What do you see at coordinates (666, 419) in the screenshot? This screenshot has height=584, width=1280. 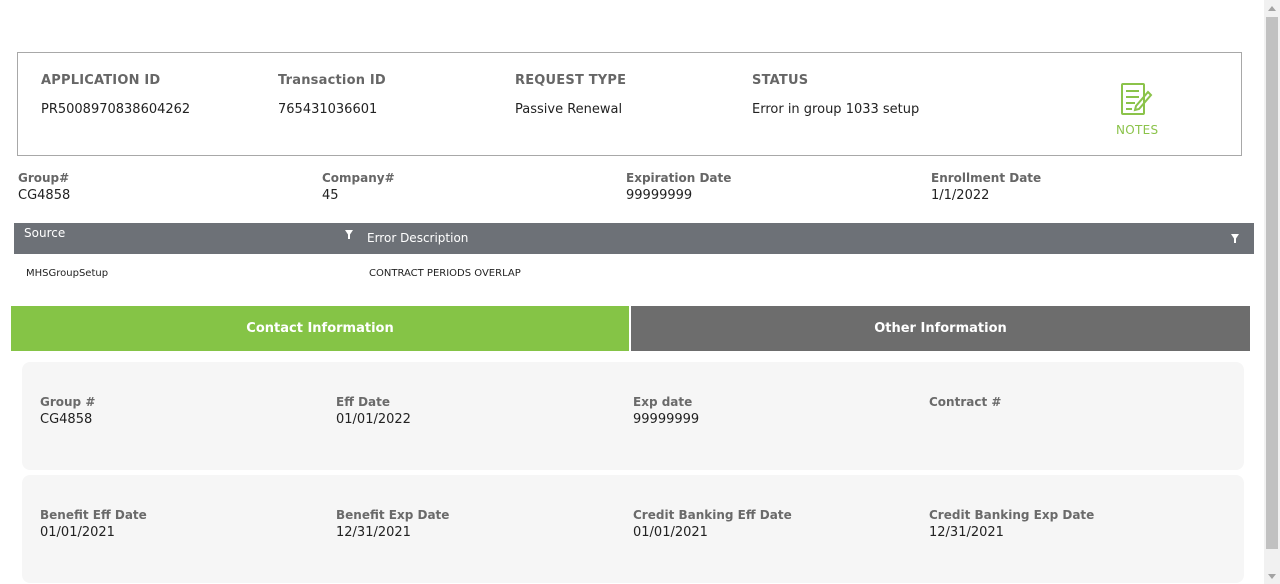 I see `exp-date-value: 99999999` at bounding box center [666, 419].